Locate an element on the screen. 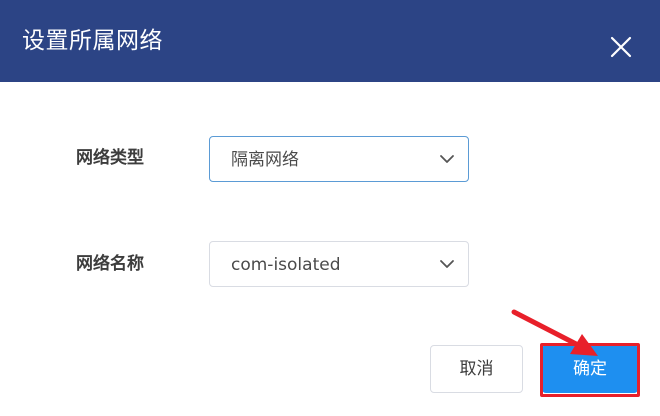 Image resolution: width=660 pixels, height=416 pixels. network-type-value: 隔离网络 is located at coordinates (265, 160).